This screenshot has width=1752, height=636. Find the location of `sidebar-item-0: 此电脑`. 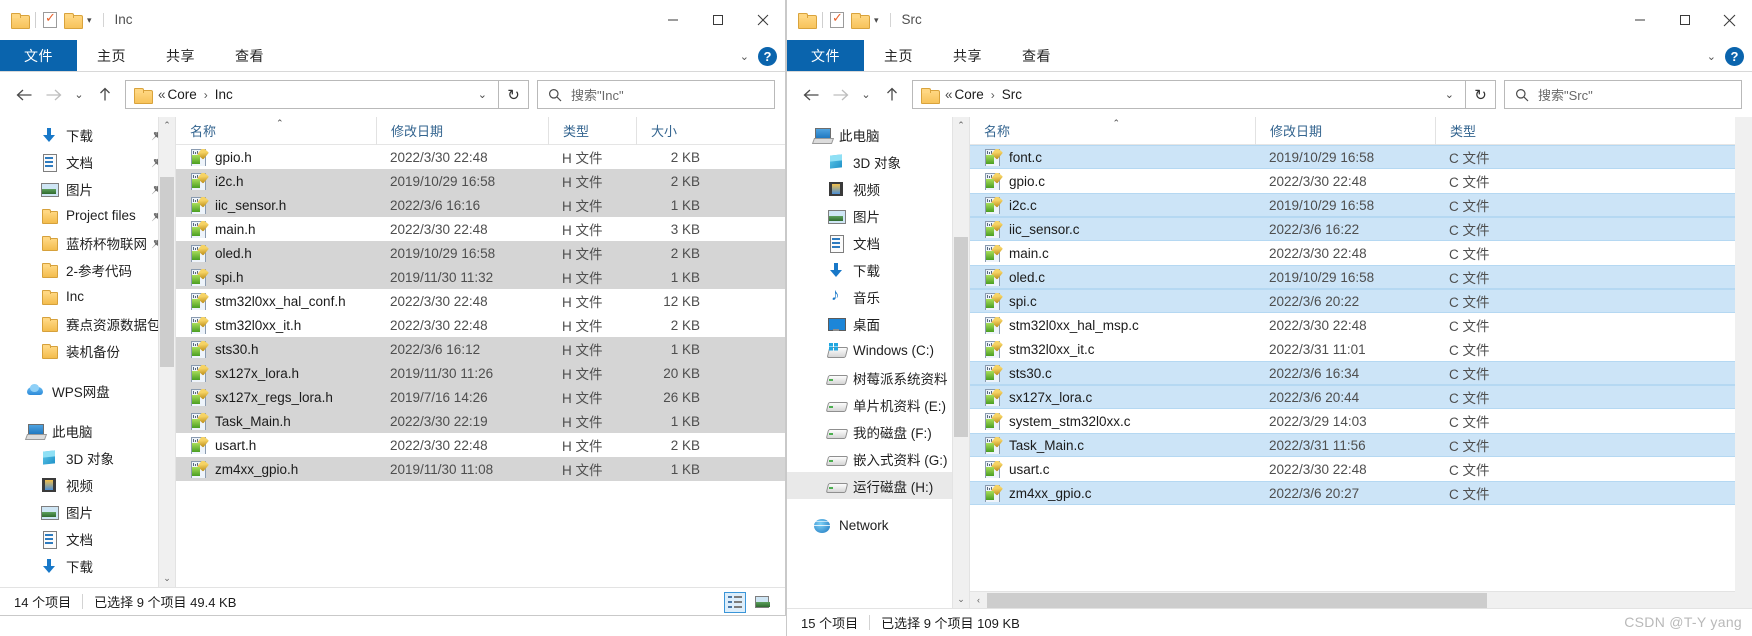

sidebar-item-0: 此电脑 is located at coordinates (878, 134).